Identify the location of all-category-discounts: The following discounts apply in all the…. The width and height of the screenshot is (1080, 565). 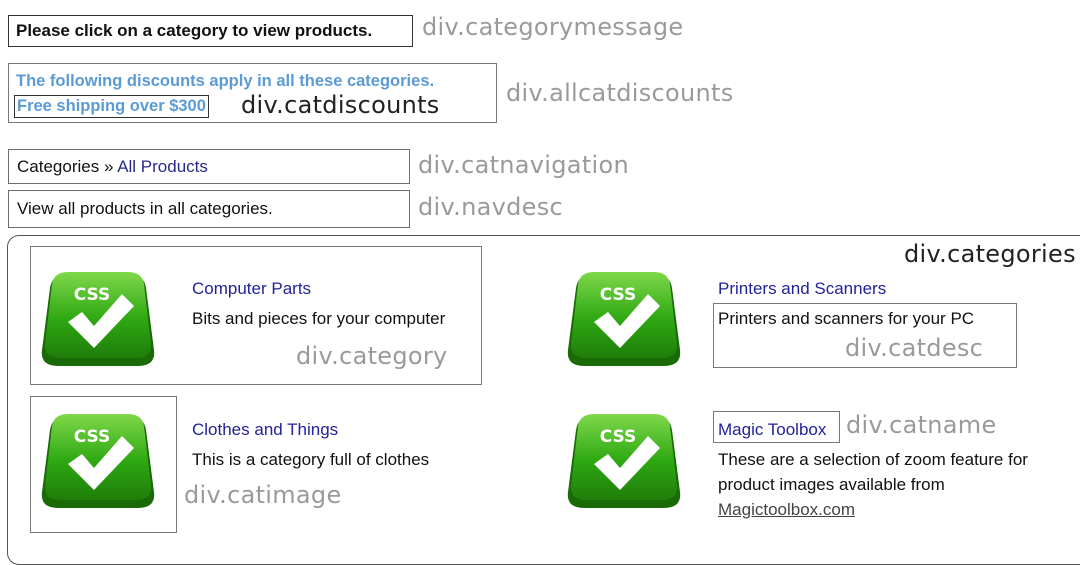
(252, 93).